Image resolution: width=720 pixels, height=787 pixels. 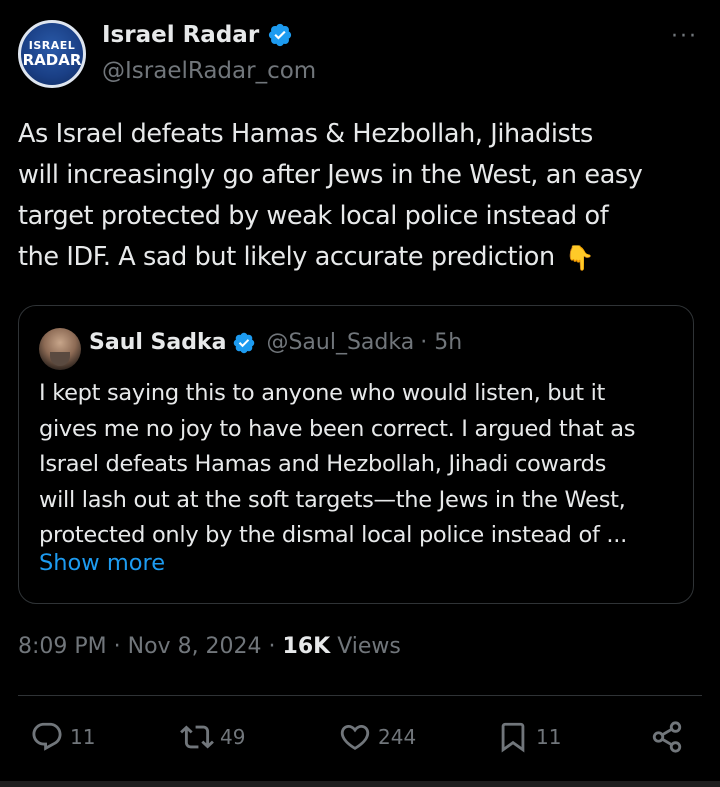 I want to click on reply-button: 11, so click(x=62, y=737).